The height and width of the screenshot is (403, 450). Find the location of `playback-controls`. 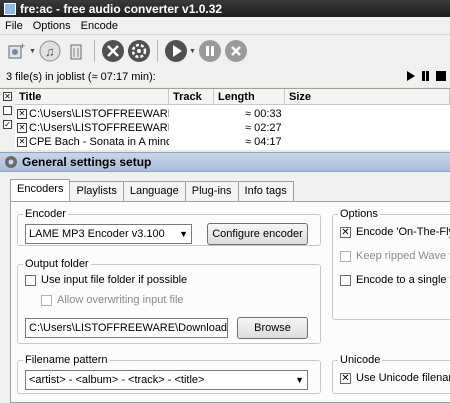

playback-controls is located at coordinates (426, 76).